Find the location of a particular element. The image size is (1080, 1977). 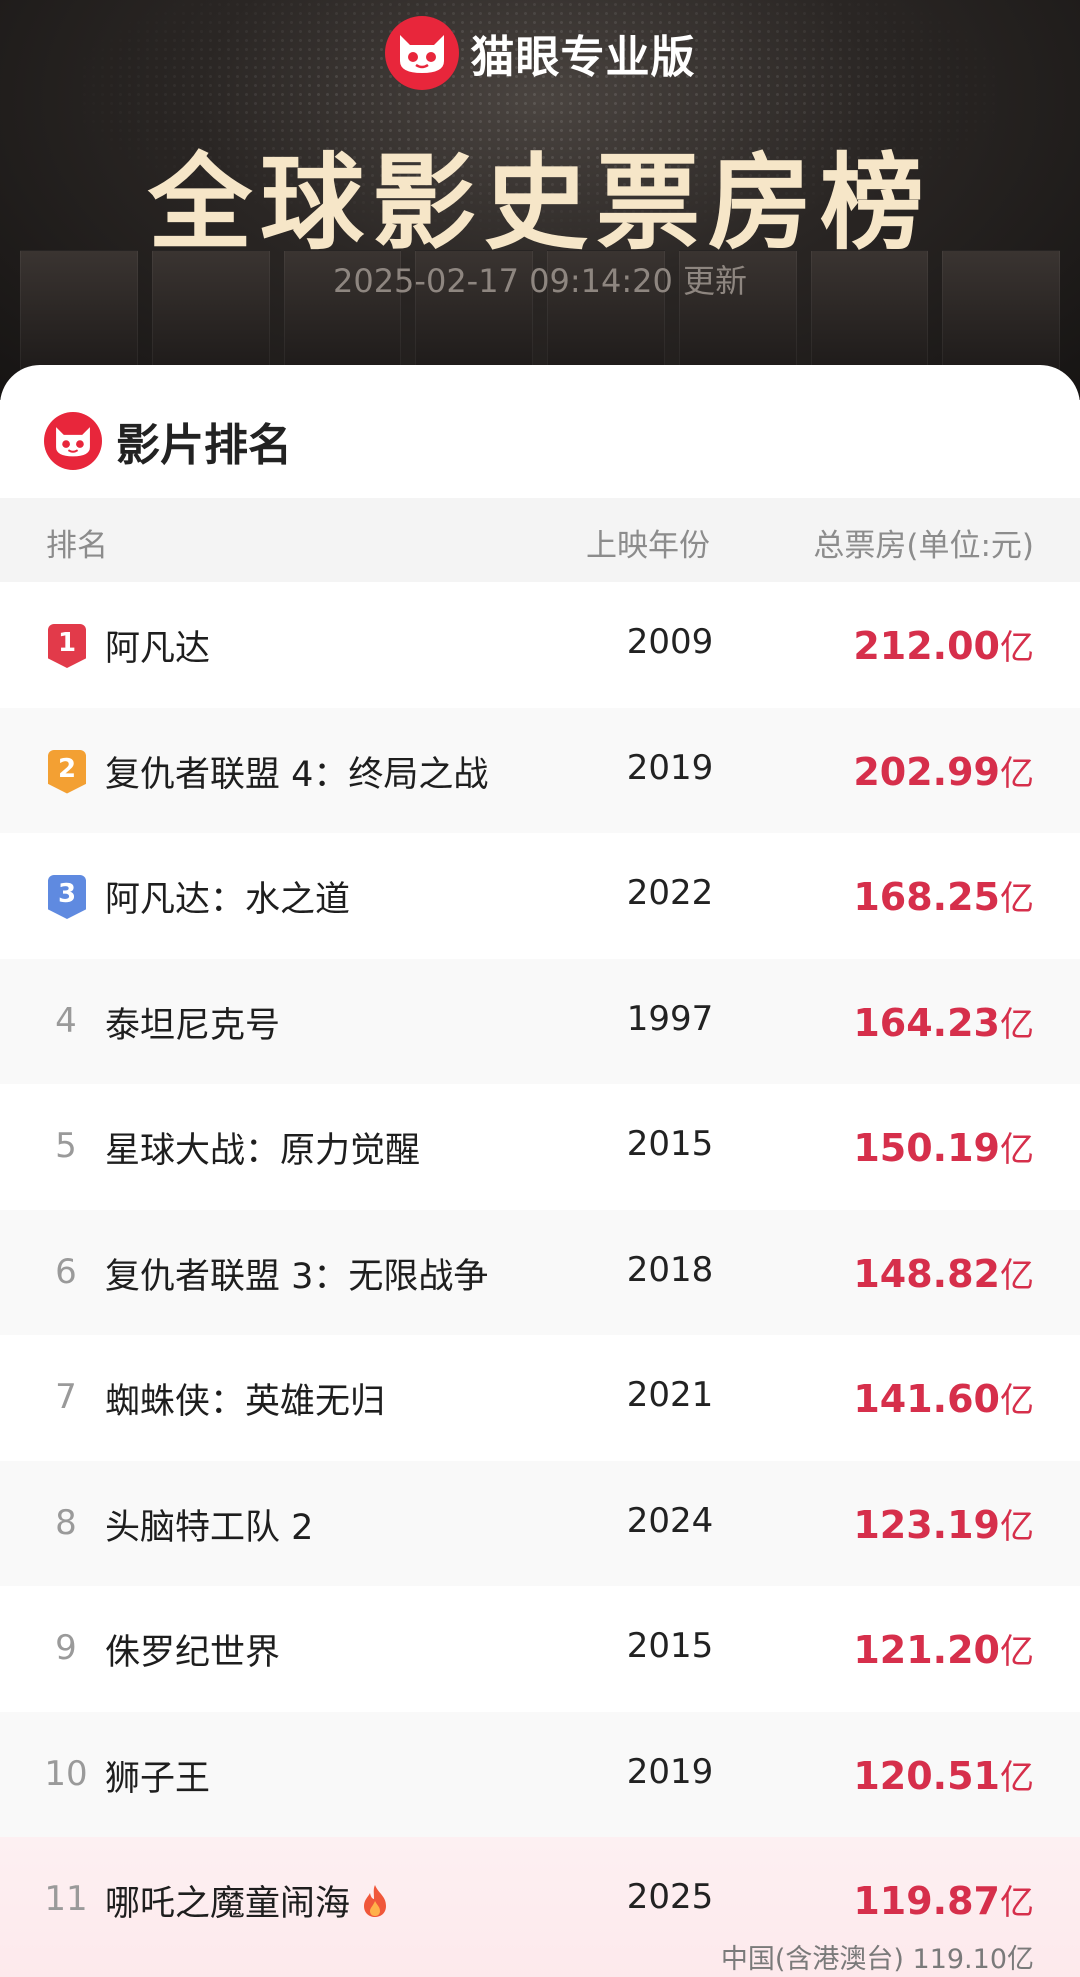

release-year: 2018 is located at coordinates (670, 1269).